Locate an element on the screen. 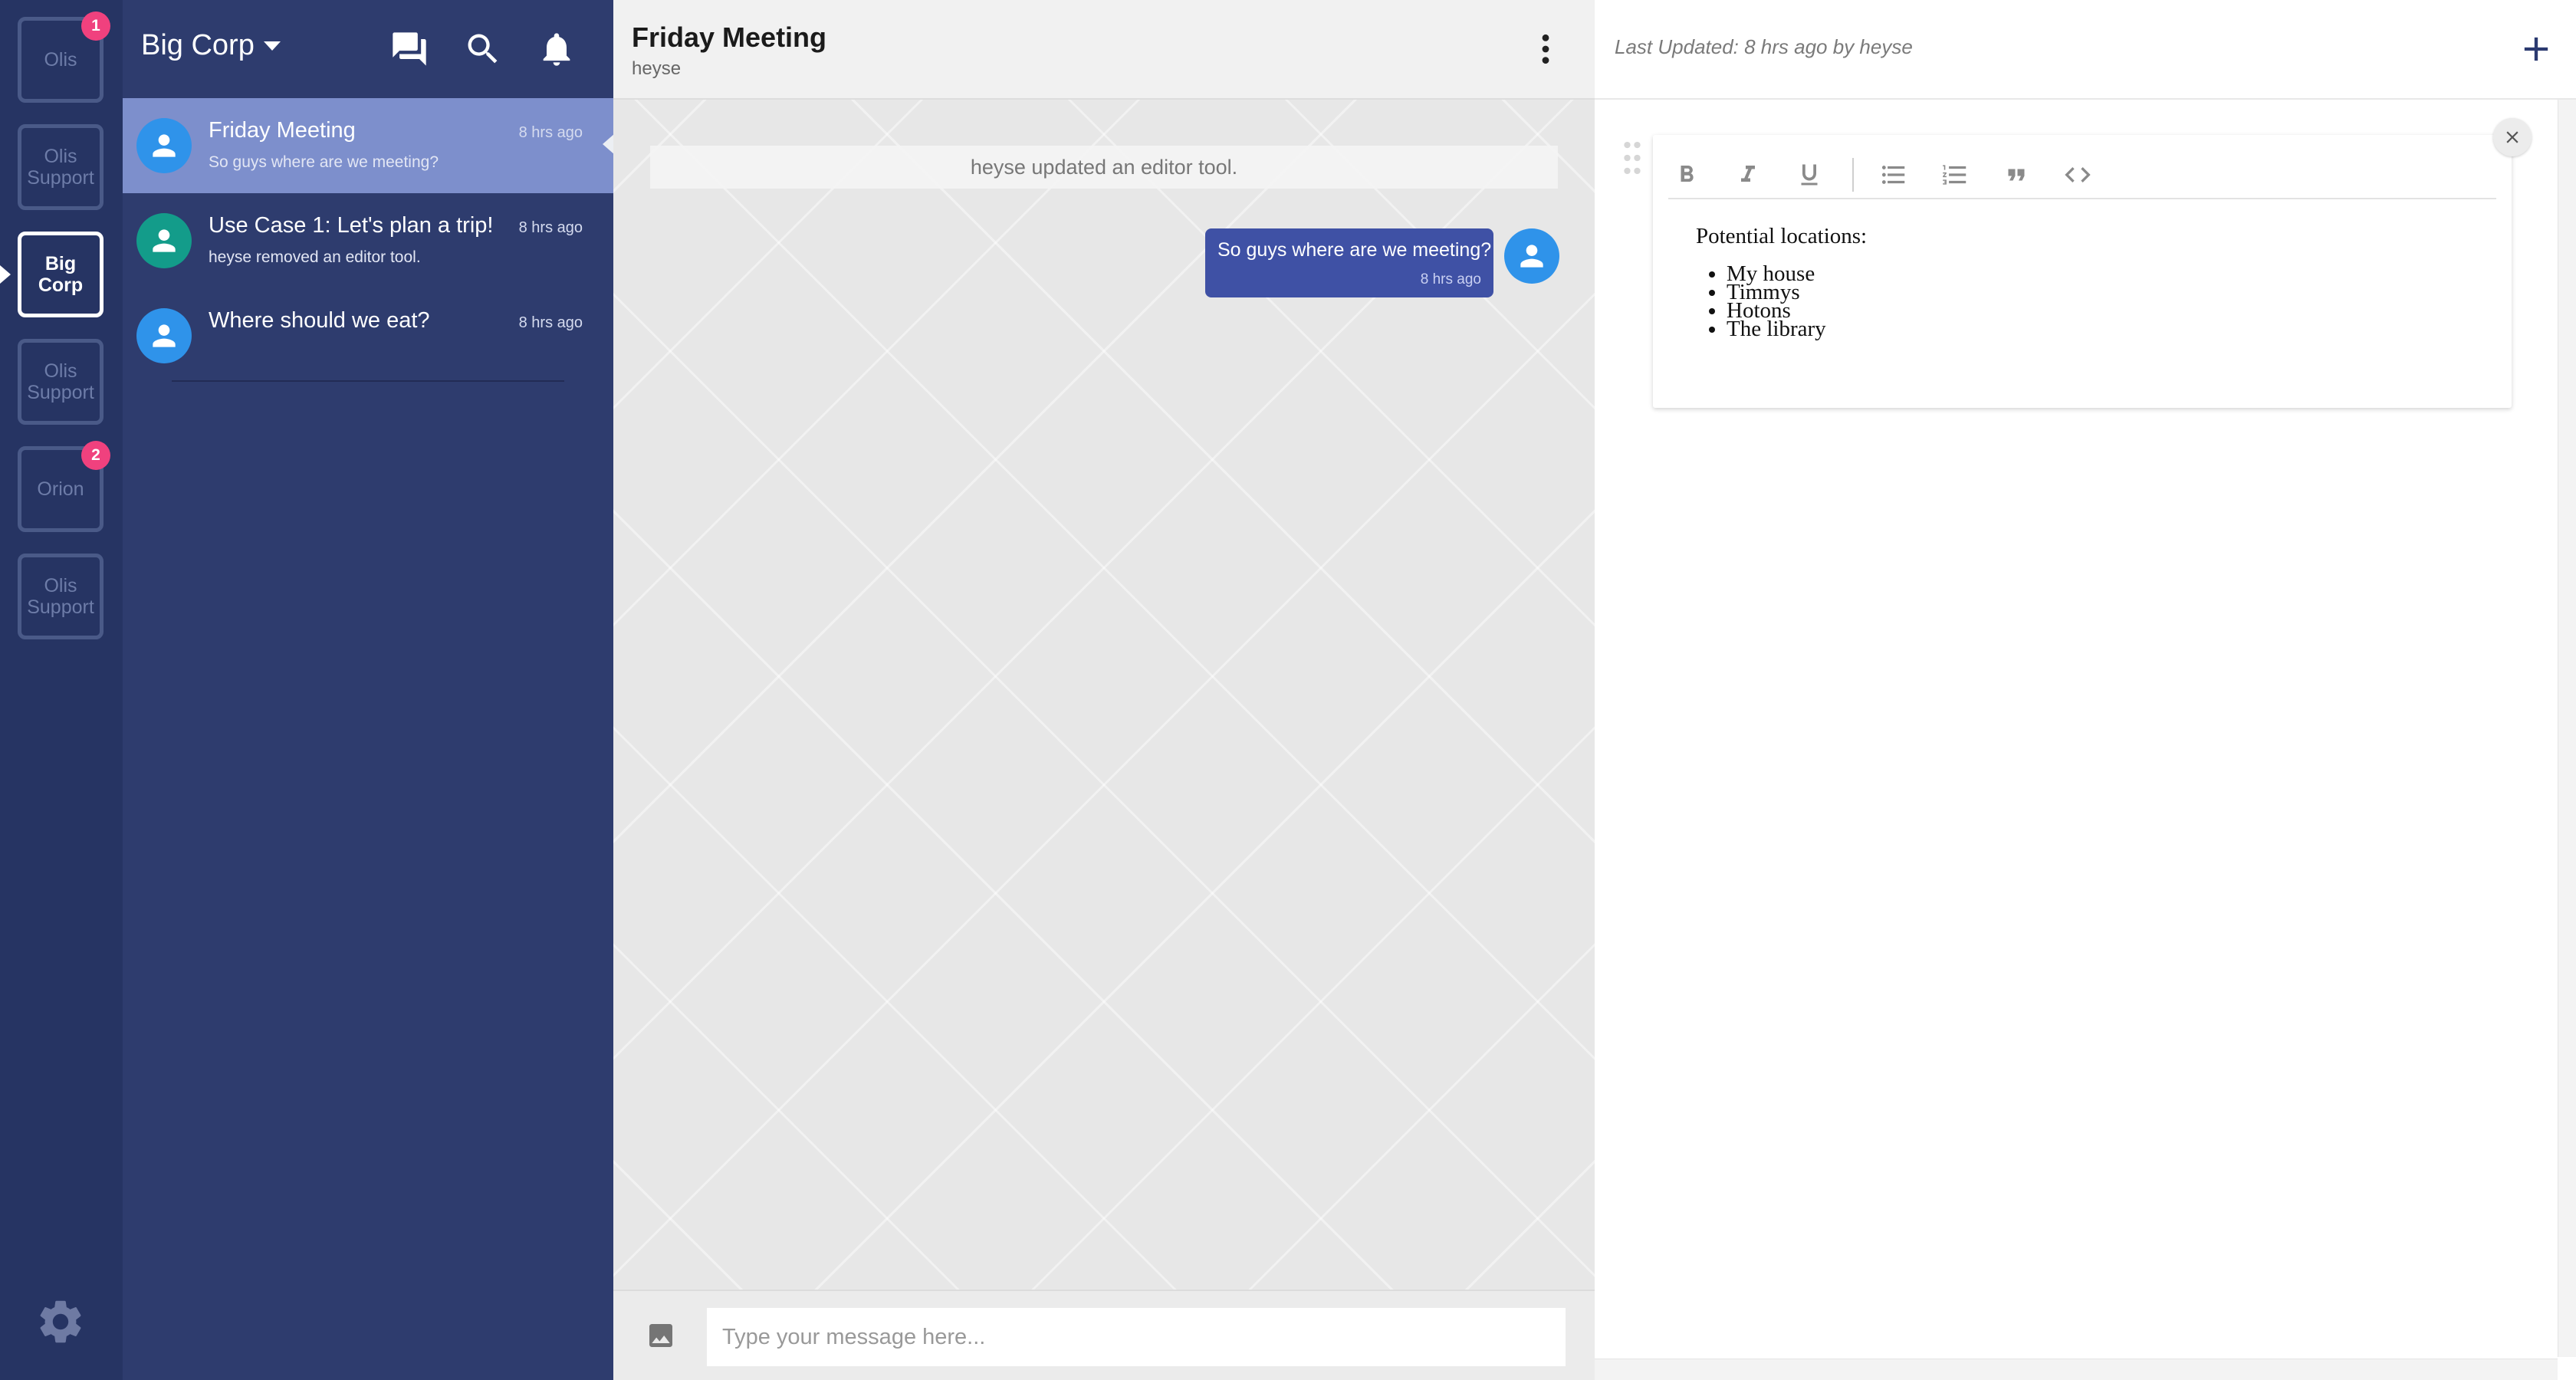 This screenshot has width=2576, height=1380. document-heading: Potential locations: is located at coordinates (1782, 236).